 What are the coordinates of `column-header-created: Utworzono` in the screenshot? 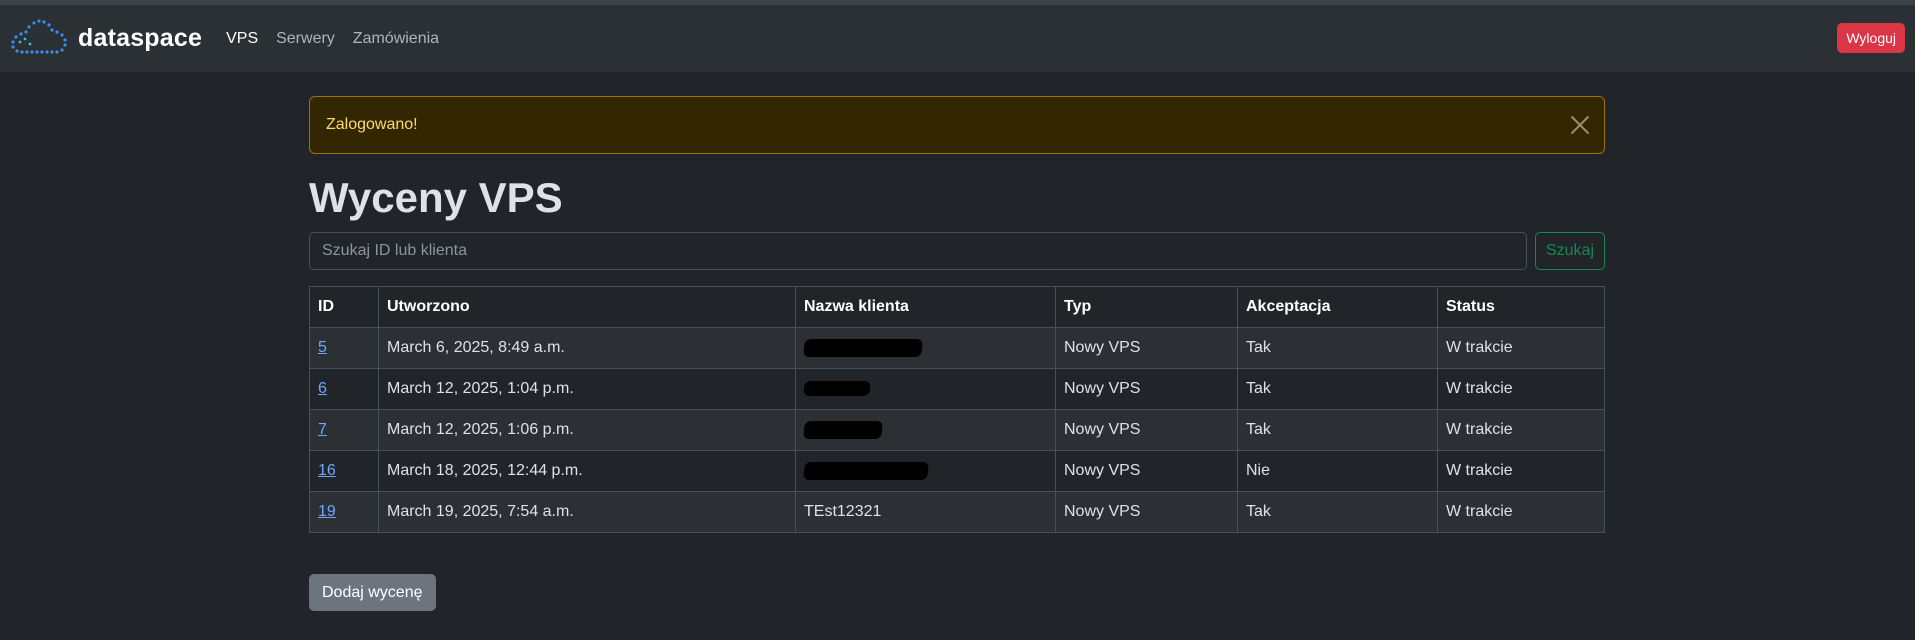 It's located at (587, 307).